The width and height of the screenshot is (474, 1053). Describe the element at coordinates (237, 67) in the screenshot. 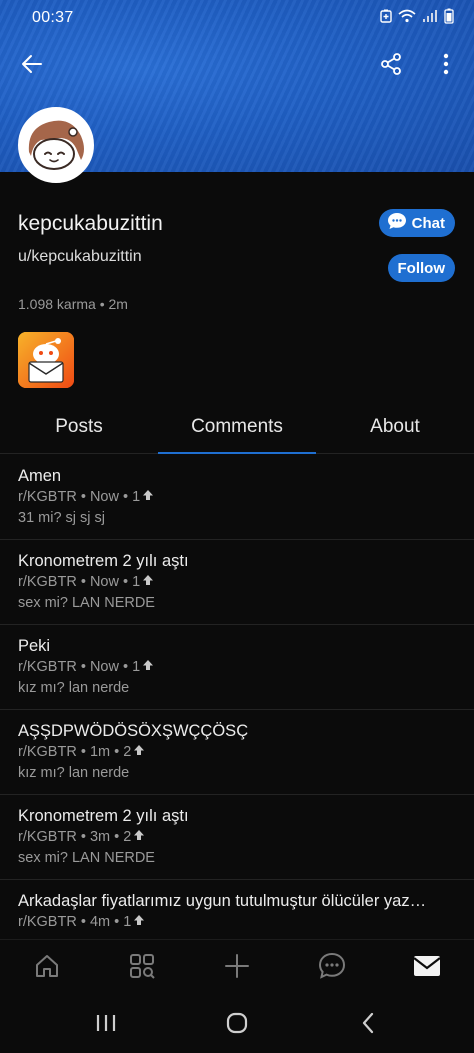

I see `app-bar` at that location.